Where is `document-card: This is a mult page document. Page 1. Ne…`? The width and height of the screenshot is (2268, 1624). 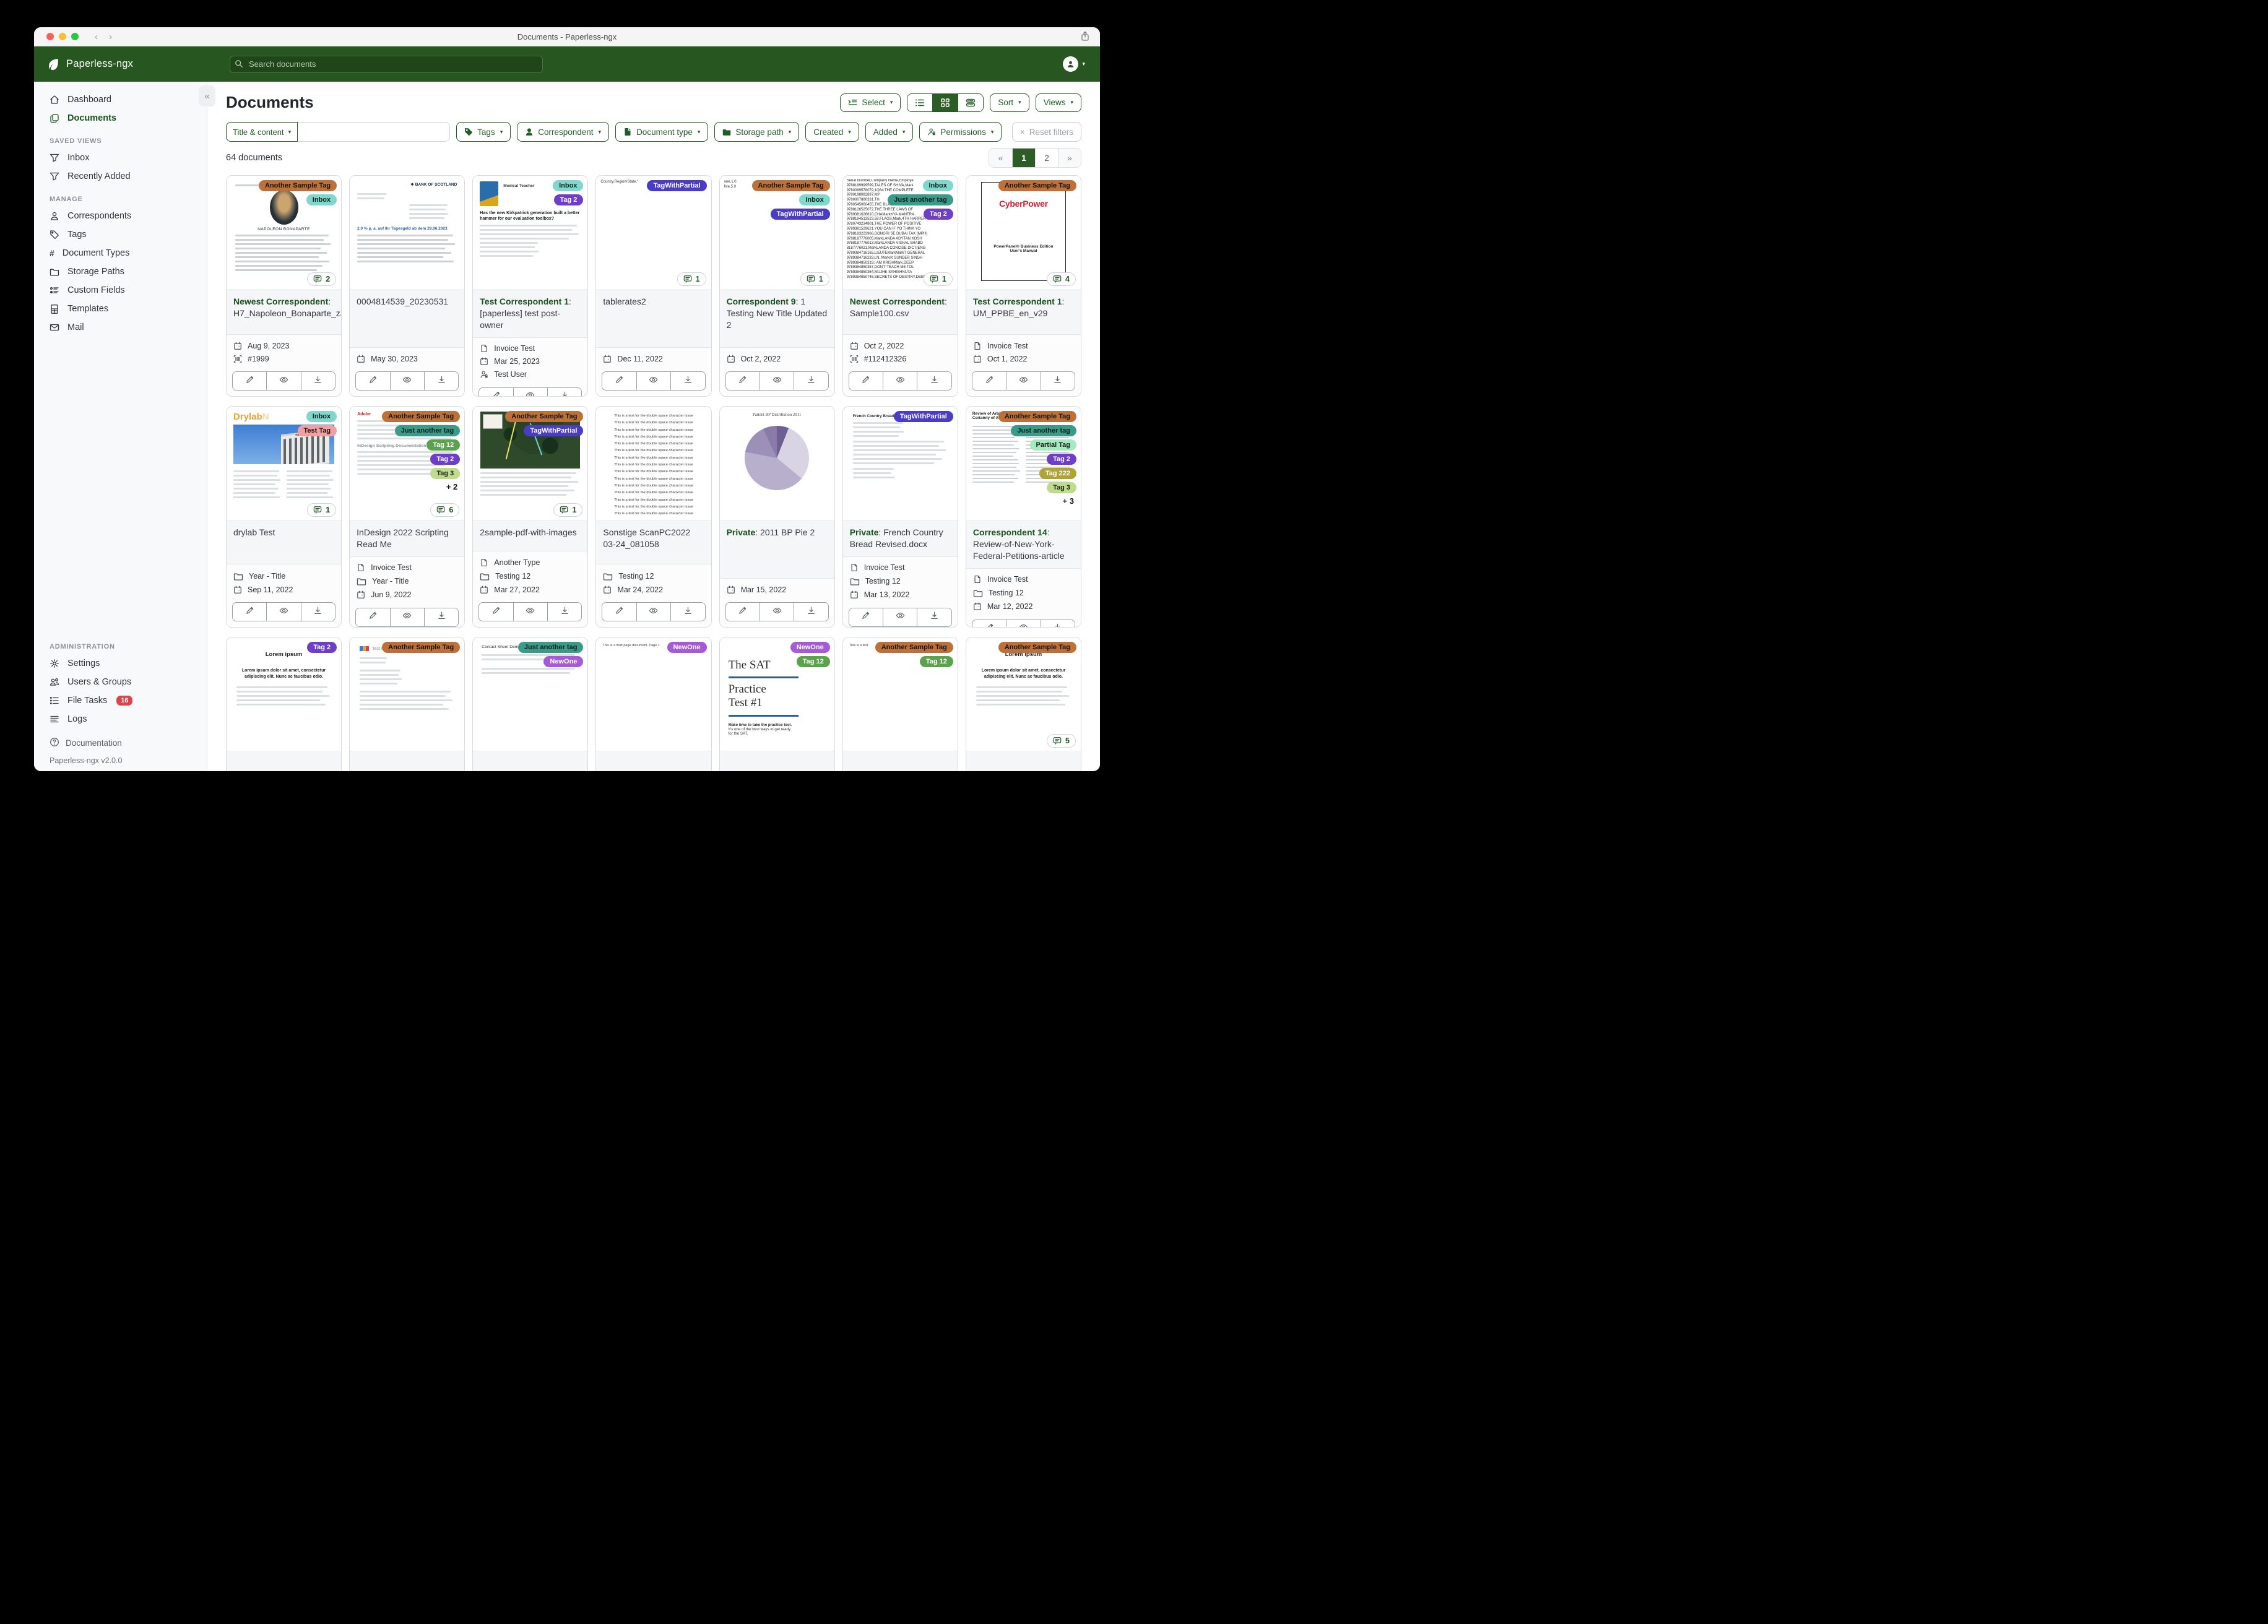 document-card: This is a mult page document. Page 1. Ne… is located at coordinates (653, 704).